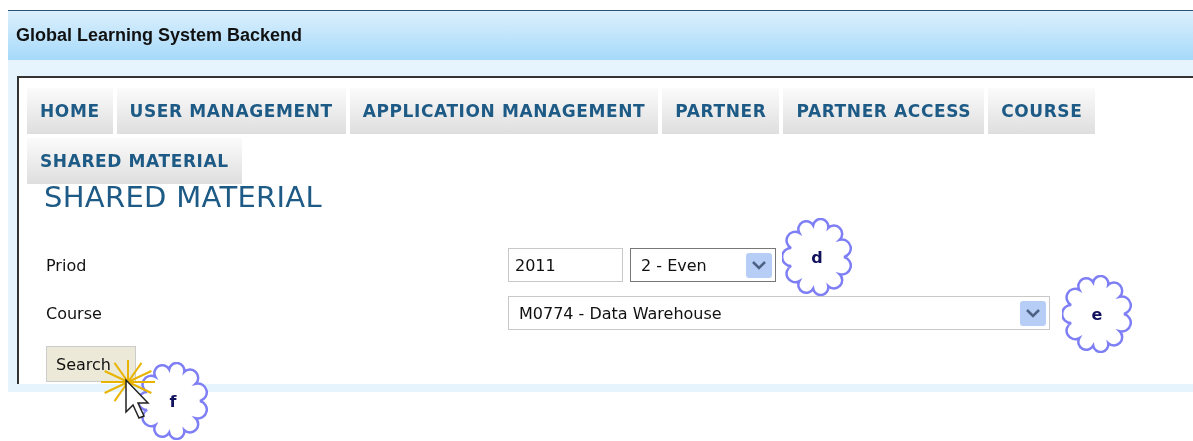 Image resolution: width=1193 pixels, height=441 pixels. Describe the element at coordinates (817, 257) in the screenshot. I see `callout-cloud: d` at that location.